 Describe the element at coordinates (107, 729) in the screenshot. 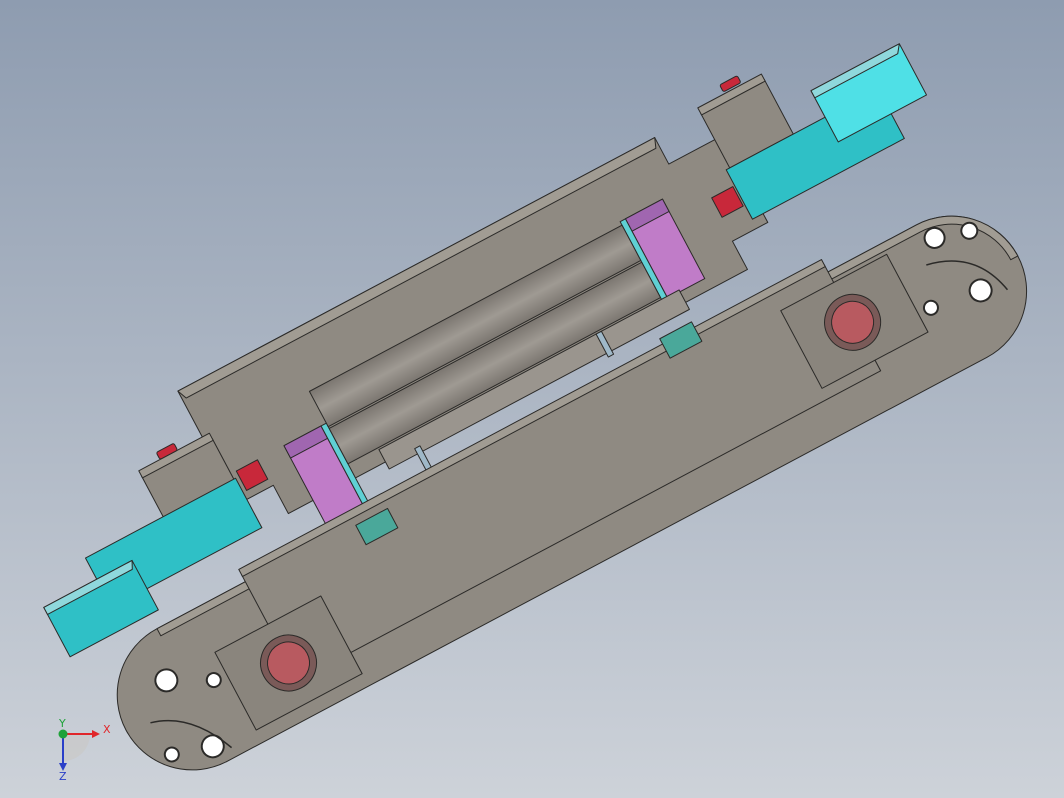

I see `triad-label-x: X` at that location.